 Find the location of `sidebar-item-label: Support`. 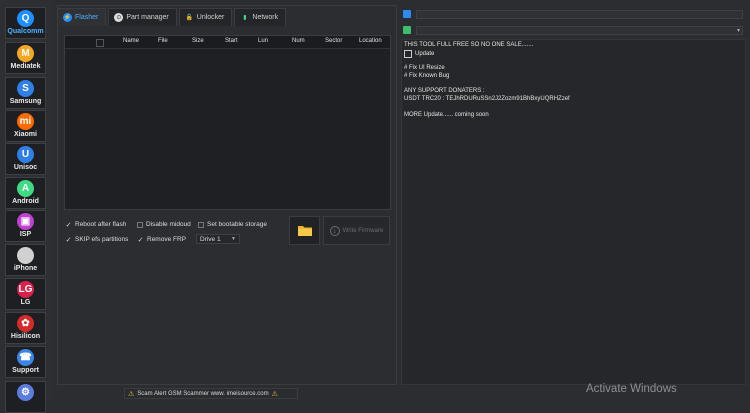

sidebar-item-label: Support is located at coordinates (25, 370).